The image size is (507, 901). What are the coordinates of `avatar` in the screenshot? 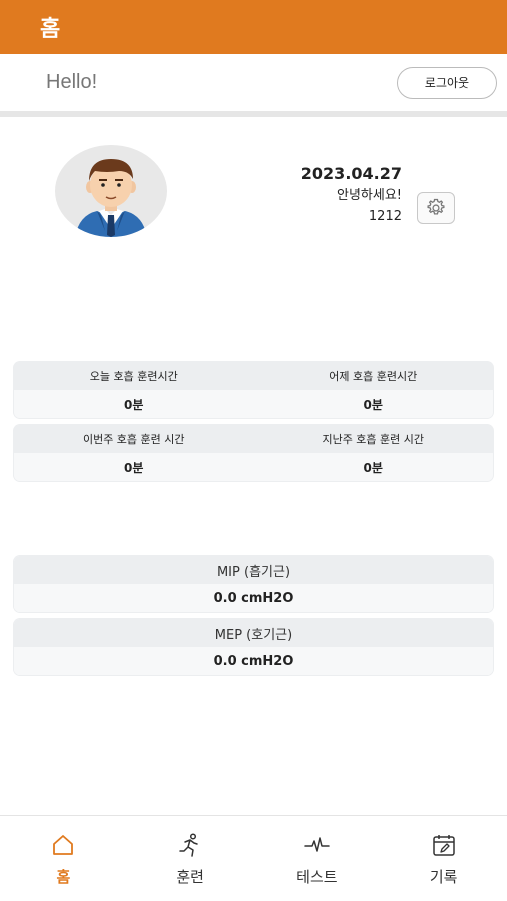 It's located at (111, 191).